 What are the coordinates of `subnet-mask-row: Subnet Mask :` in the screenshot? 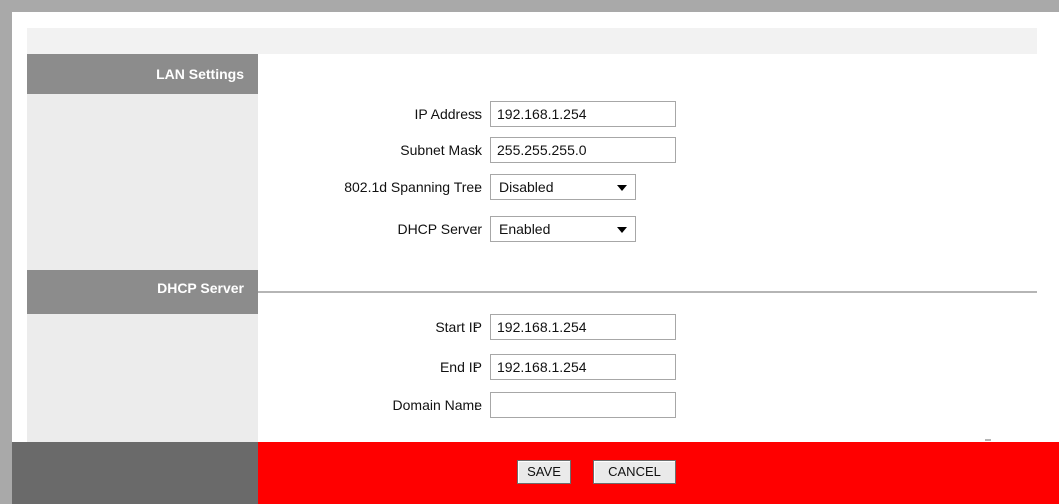 It's located at (658, 150).